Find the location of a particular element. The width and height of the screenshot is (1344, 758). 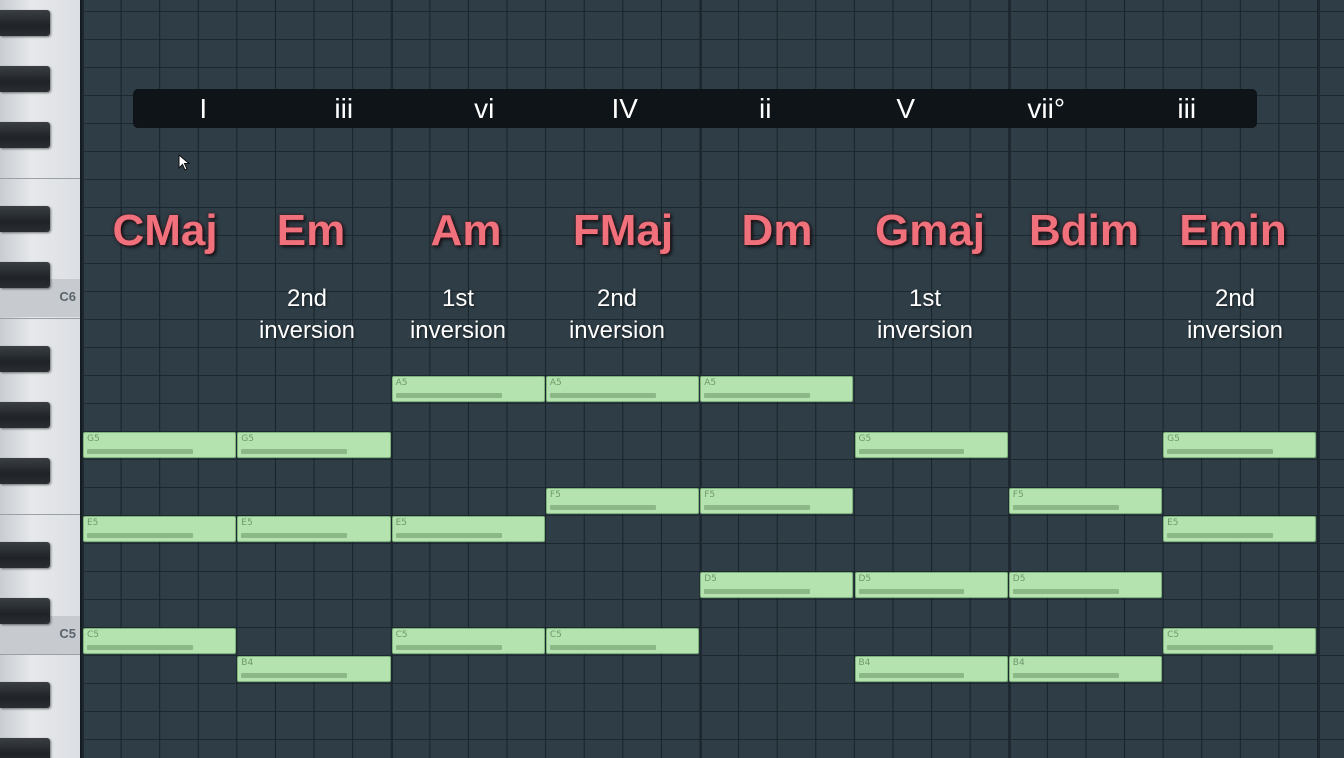

roman-numeral: vi is located at coordinates (484, 108).